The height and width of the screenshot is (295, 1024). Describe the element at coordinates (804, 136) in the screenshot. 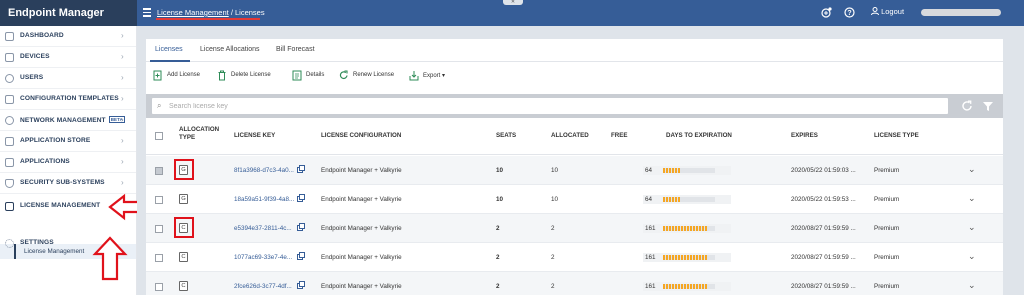

I see `col-expires: EXPIRES` at that location.